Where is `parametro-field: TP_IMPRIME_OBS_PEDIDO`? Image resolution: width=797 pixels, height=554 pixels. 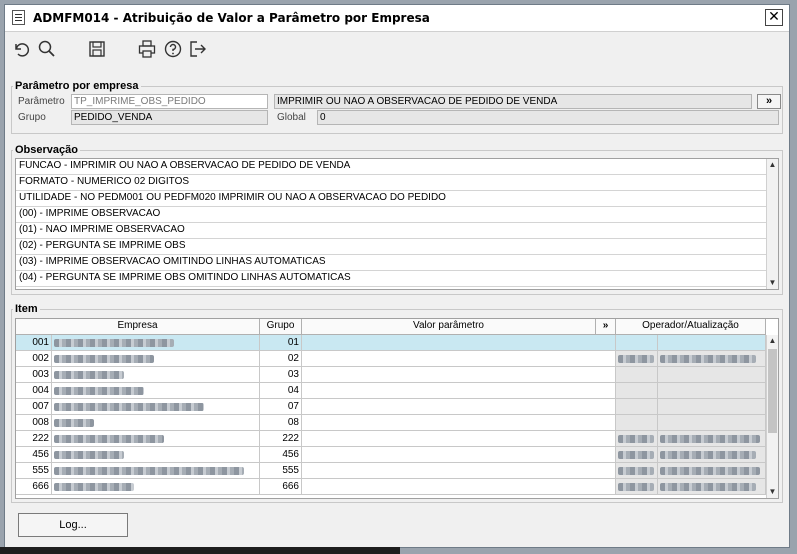 parametro-field: TP_IMPRIME_OBS_PEDIDO is located at coordinates (169, 101).